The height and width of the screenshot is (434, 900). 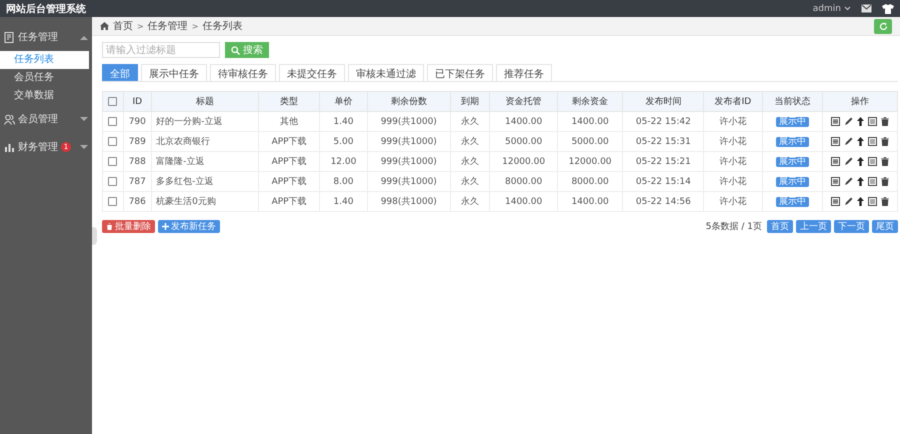 I want to click on menu-item: 交单数据, so click(x=46, y=96).